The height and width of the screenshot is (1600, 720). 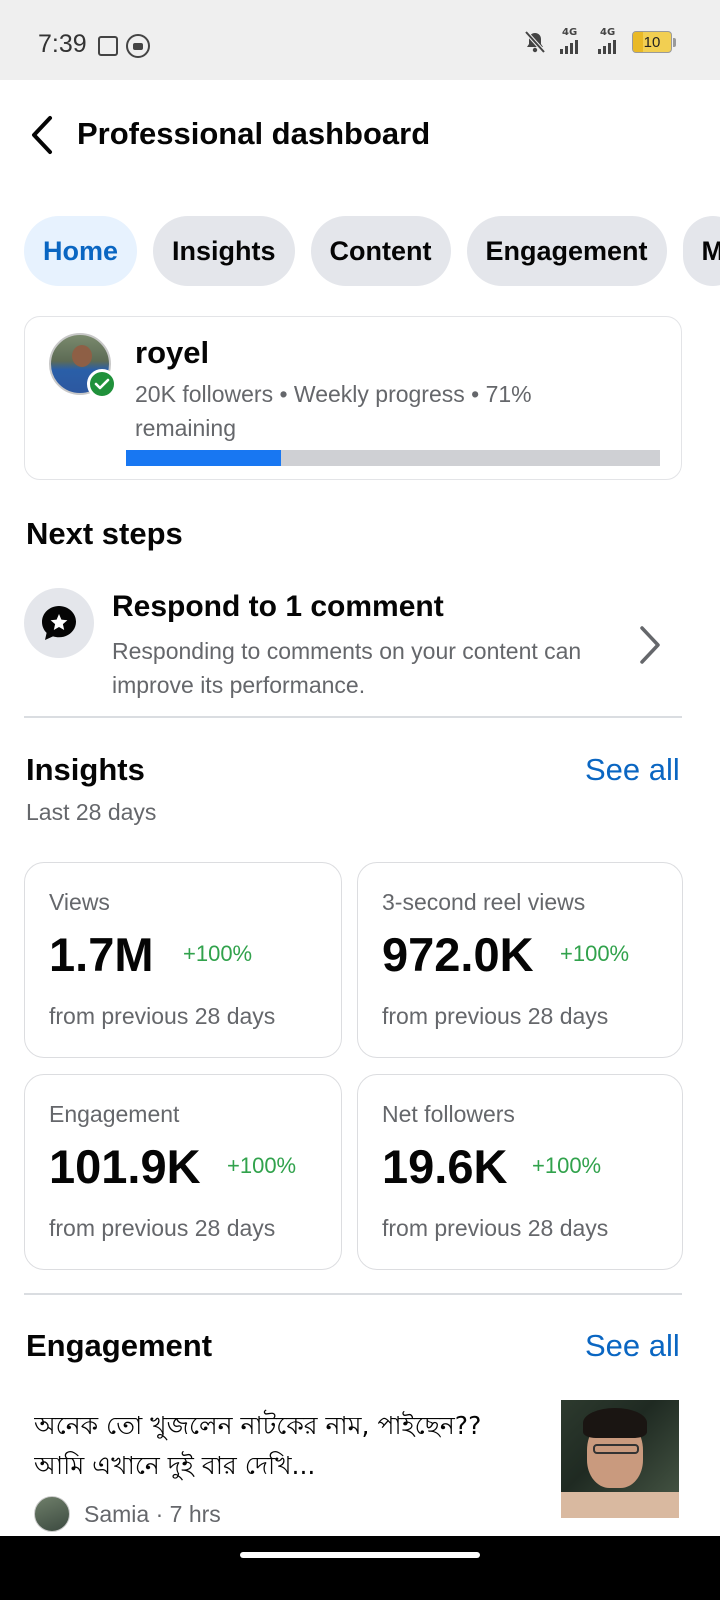 I want to click on engagement-see-all-link: See all, so click(x=632, y=1346).